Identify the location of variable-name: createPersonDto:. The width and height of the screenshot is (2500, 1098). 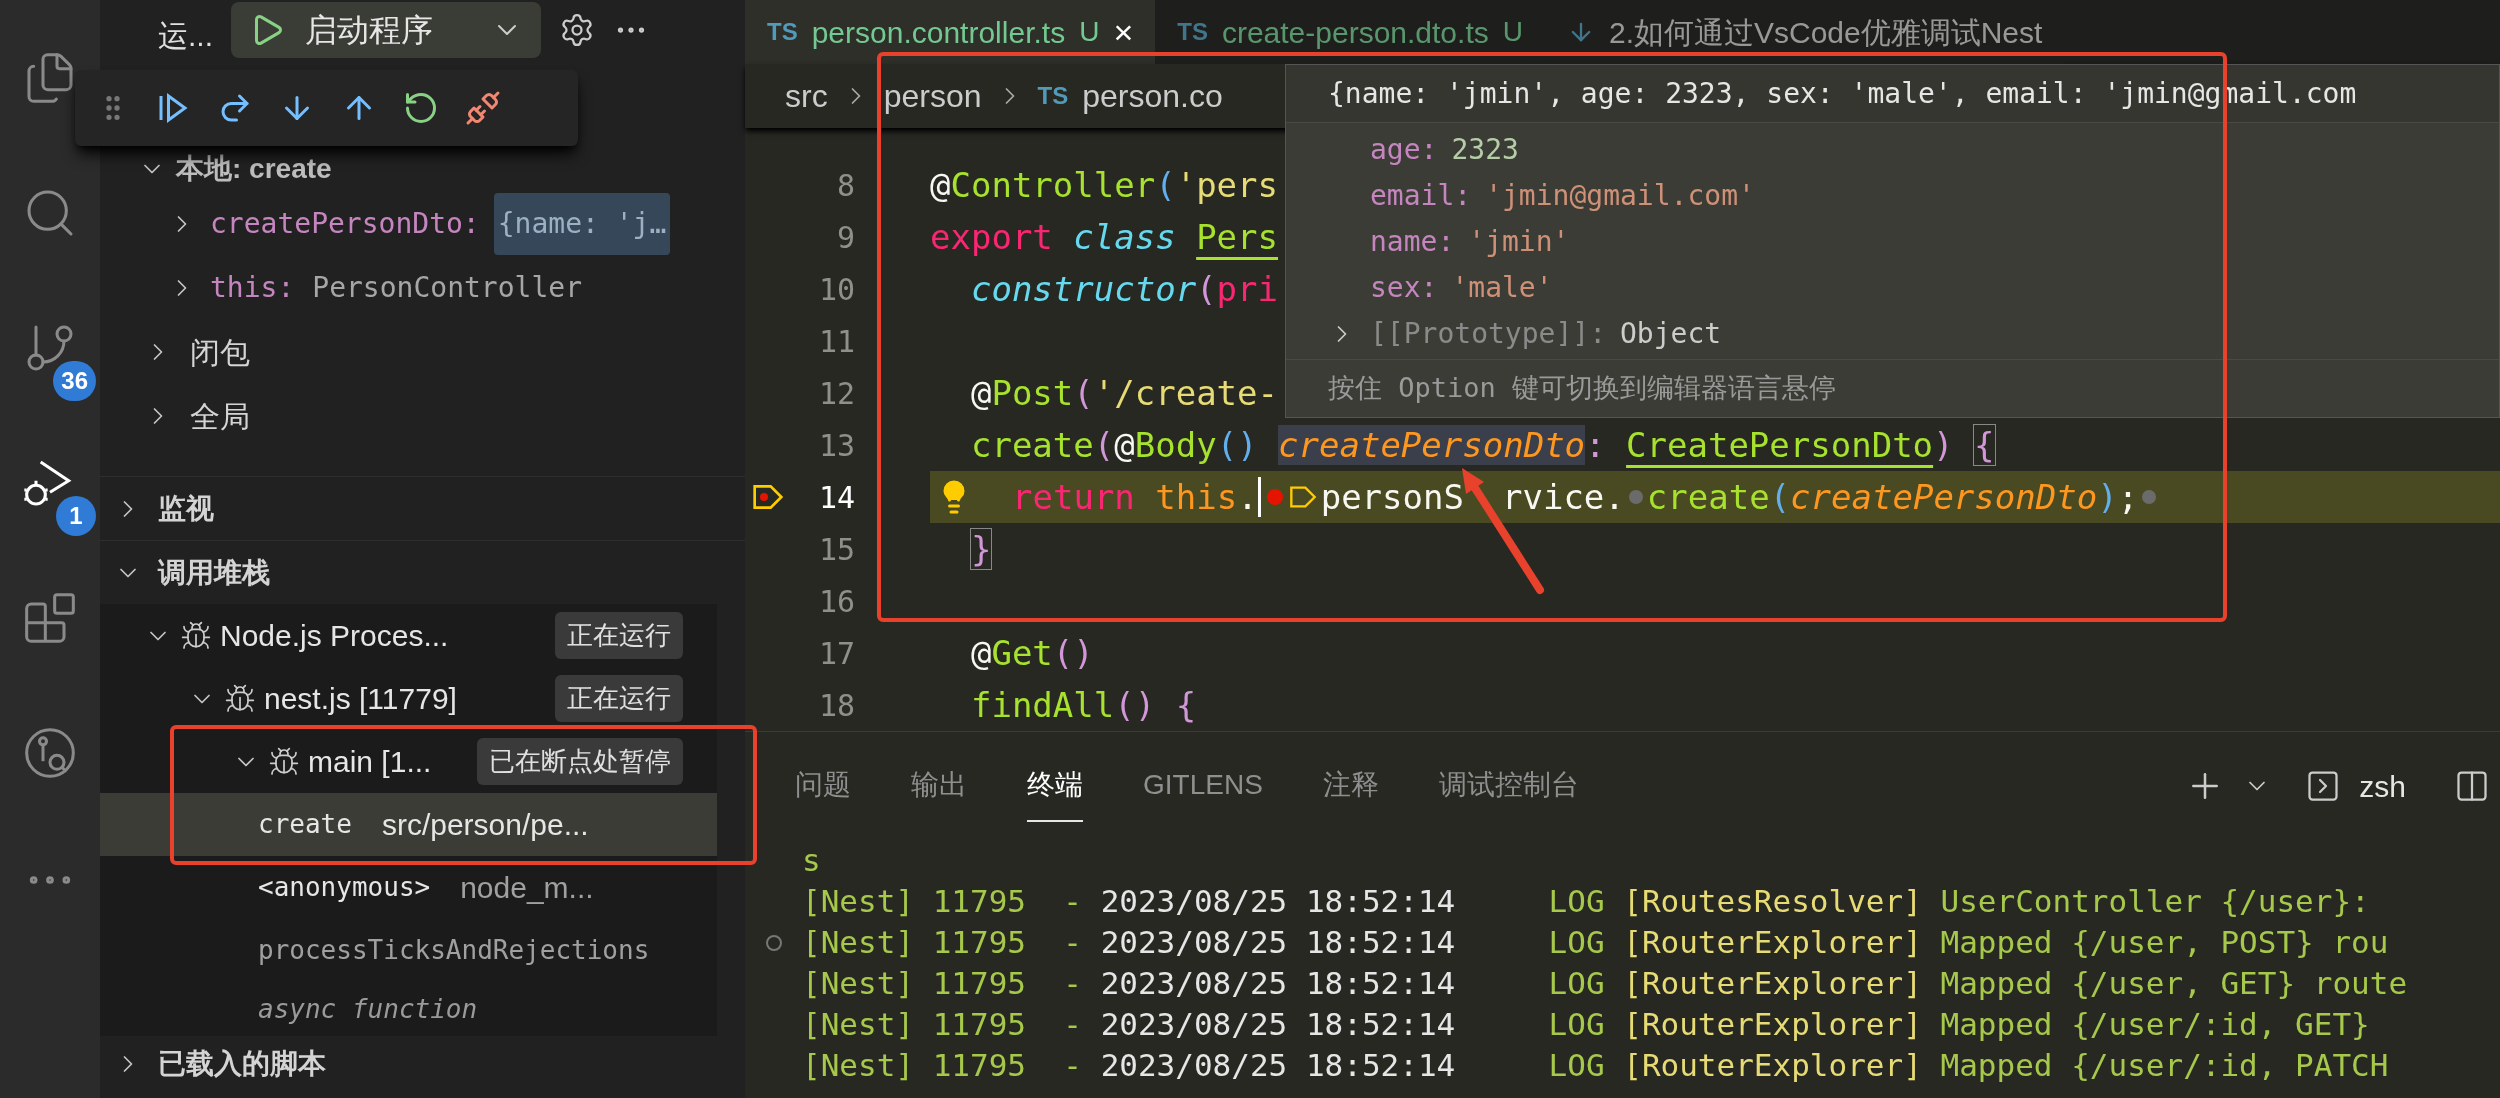
(345, 224).